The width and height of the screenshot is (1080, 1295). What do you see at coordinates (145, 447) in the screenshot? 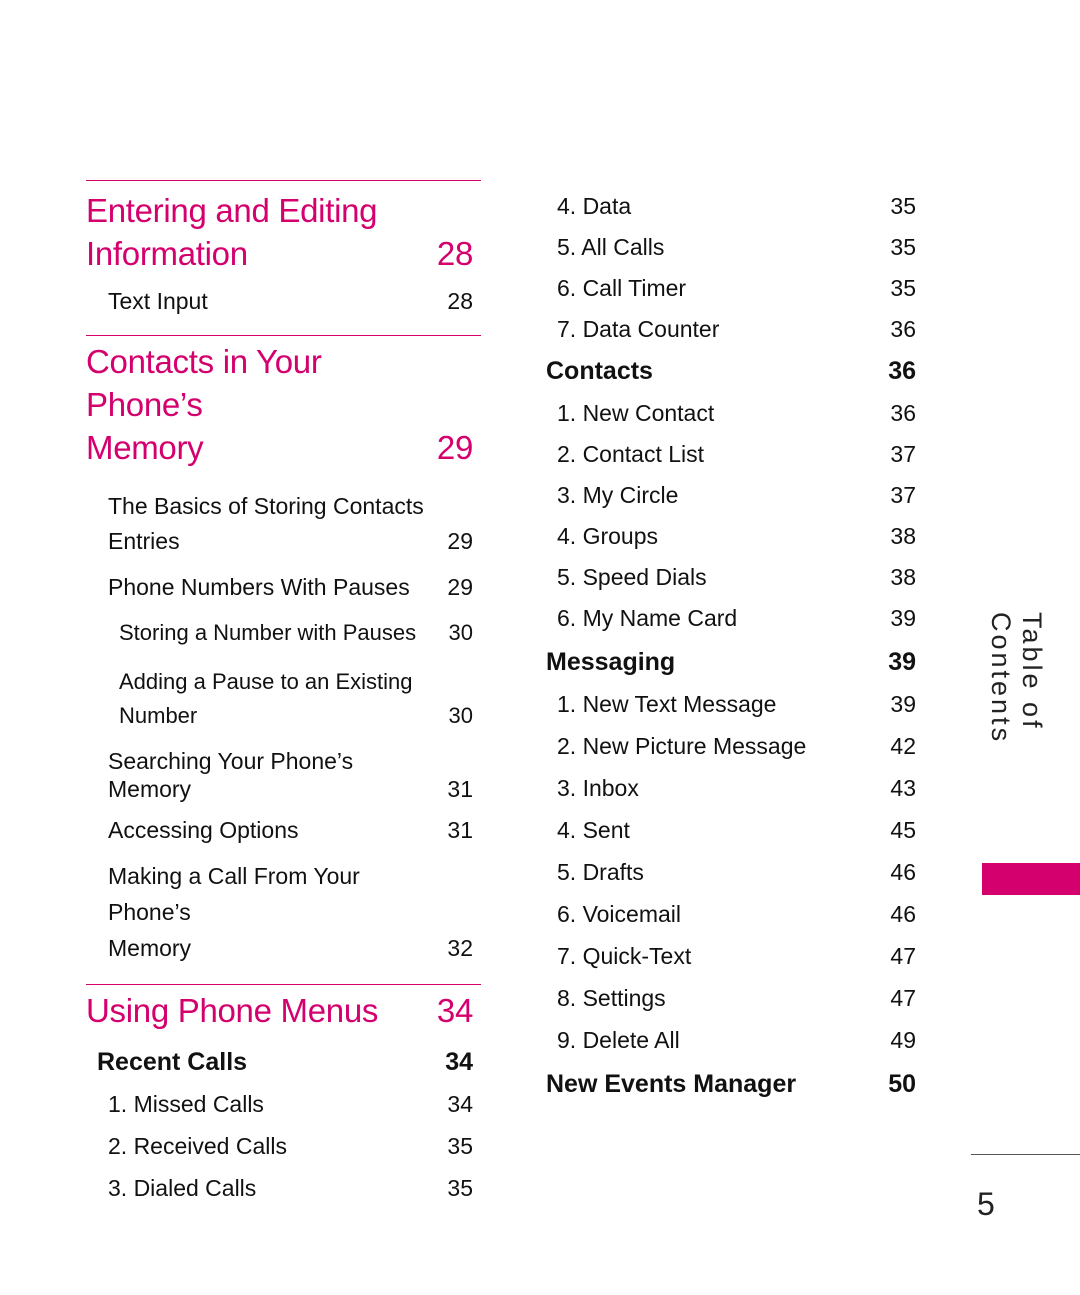
I see `chapter-title: Memory` at bounding box center [145, 447].